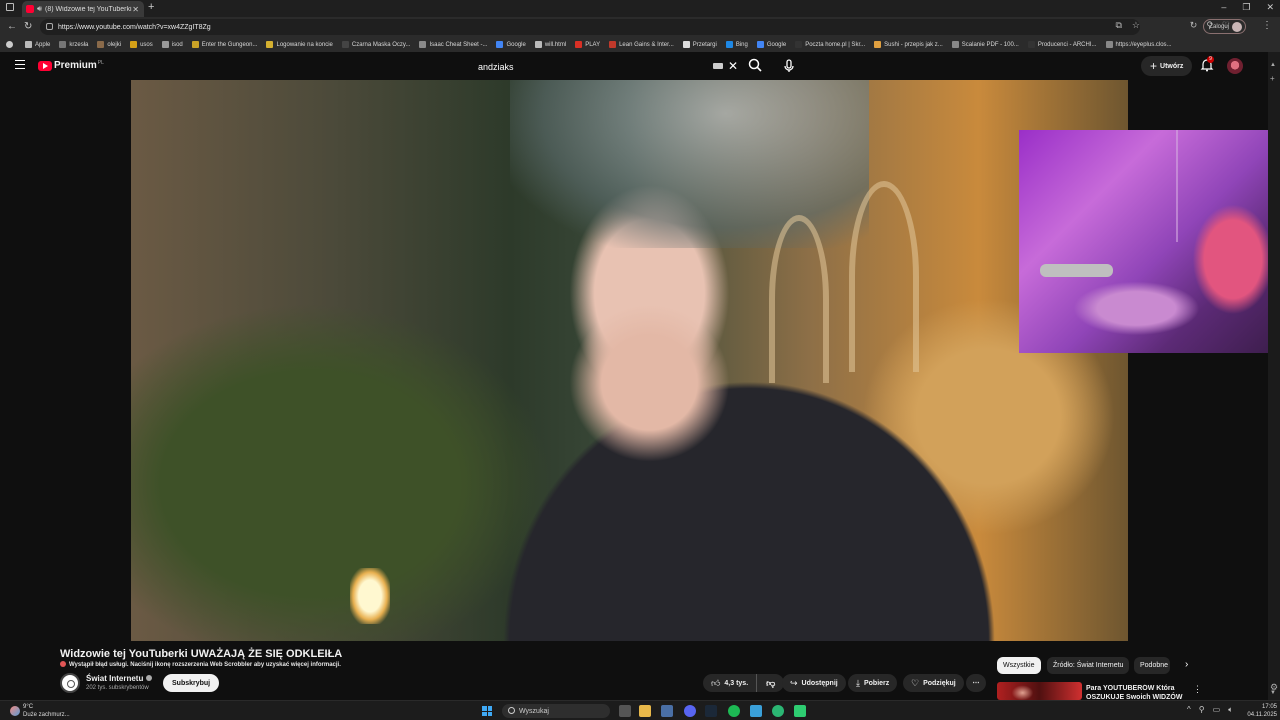 The width and height of the screenshot is (1280, 720). What do you see at coordinates (172, 44) in the screenshot?
I see `bookmark-item: isod` at bounding box center [172, 44].